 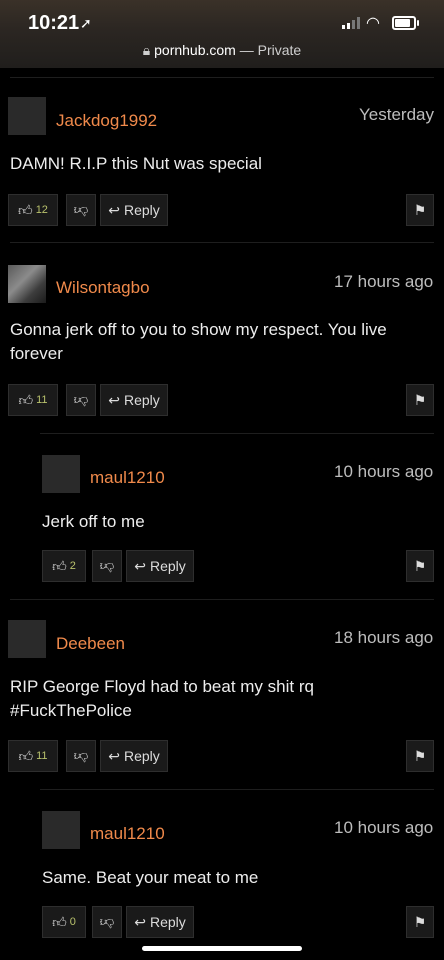 What do you see at coordinates (384, 281) in the screenshot?
I see `comment-timestamp: 17 hours ago` at bounding box center [384, 281].